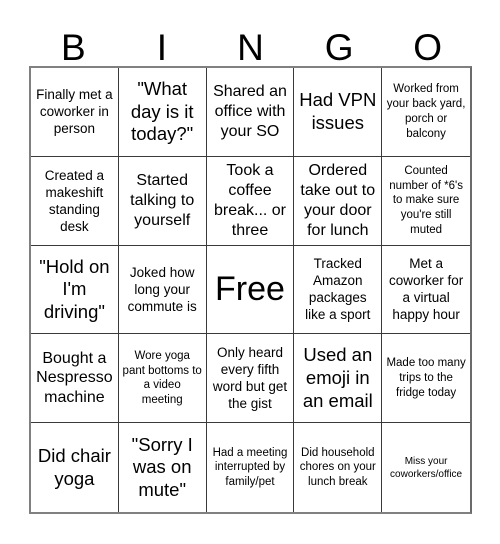 The width and height of the screenshot is (500, 544). I want to click on bingo-cell: "What day is it today?", so click(162, 112).